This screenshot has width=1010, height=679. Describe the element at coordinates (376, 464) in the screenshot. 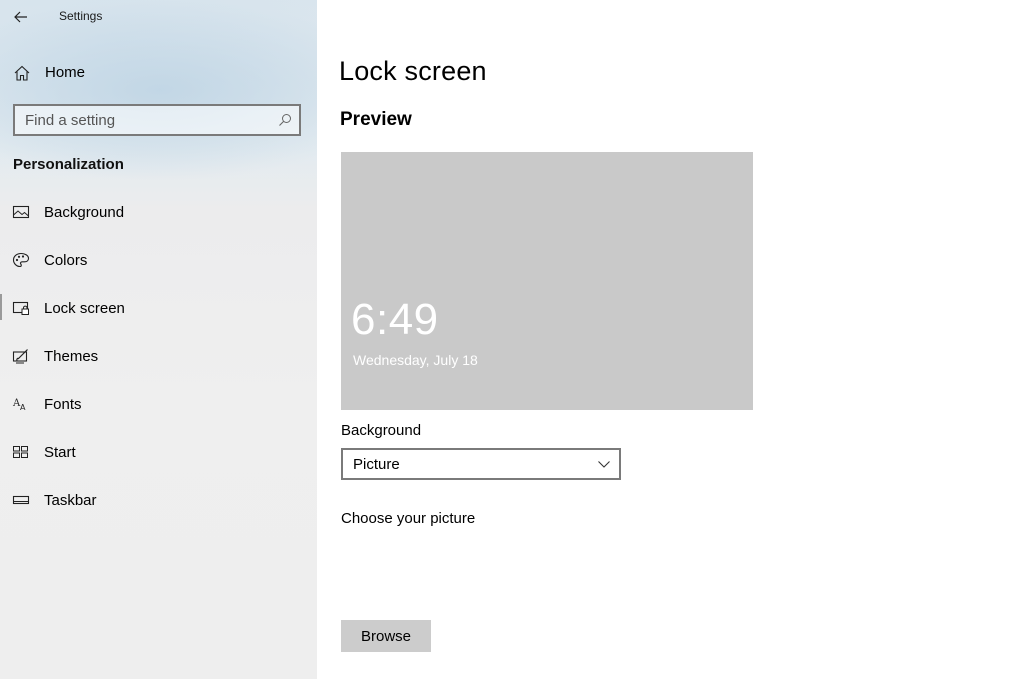

I see `background-dropdown-value: Picture` at that location.